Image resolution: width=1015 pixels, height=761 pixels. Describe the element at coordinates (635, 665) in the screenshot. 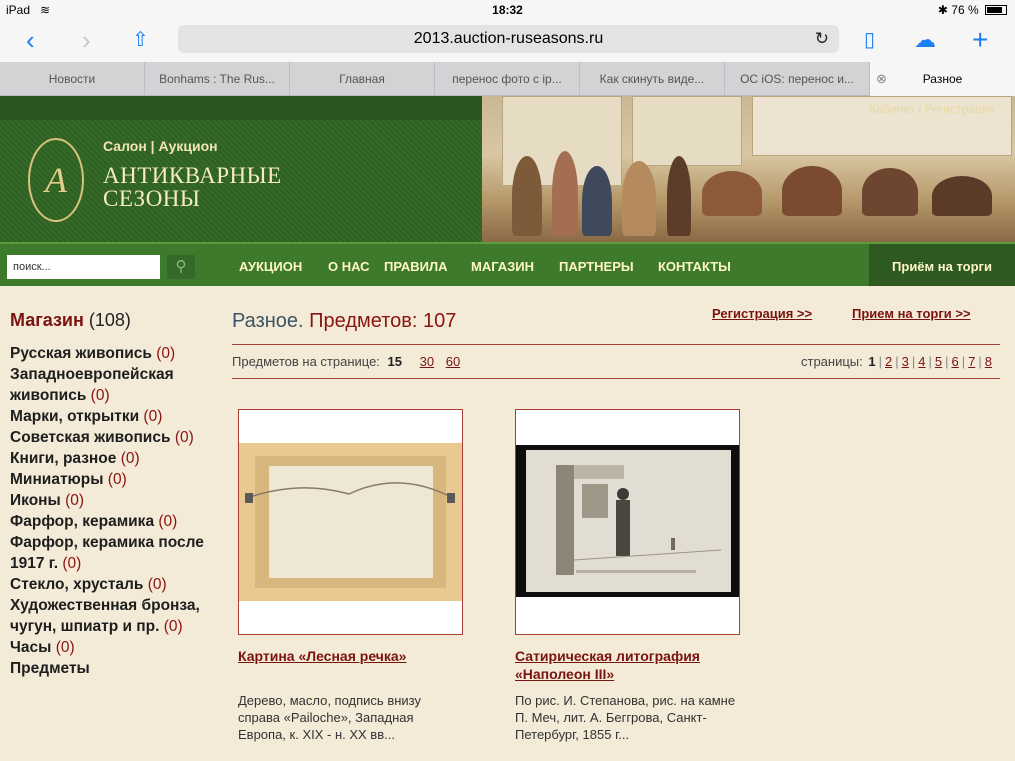

I see `product-title-link: Сатирическая литография «Наполеон III»` at that location.